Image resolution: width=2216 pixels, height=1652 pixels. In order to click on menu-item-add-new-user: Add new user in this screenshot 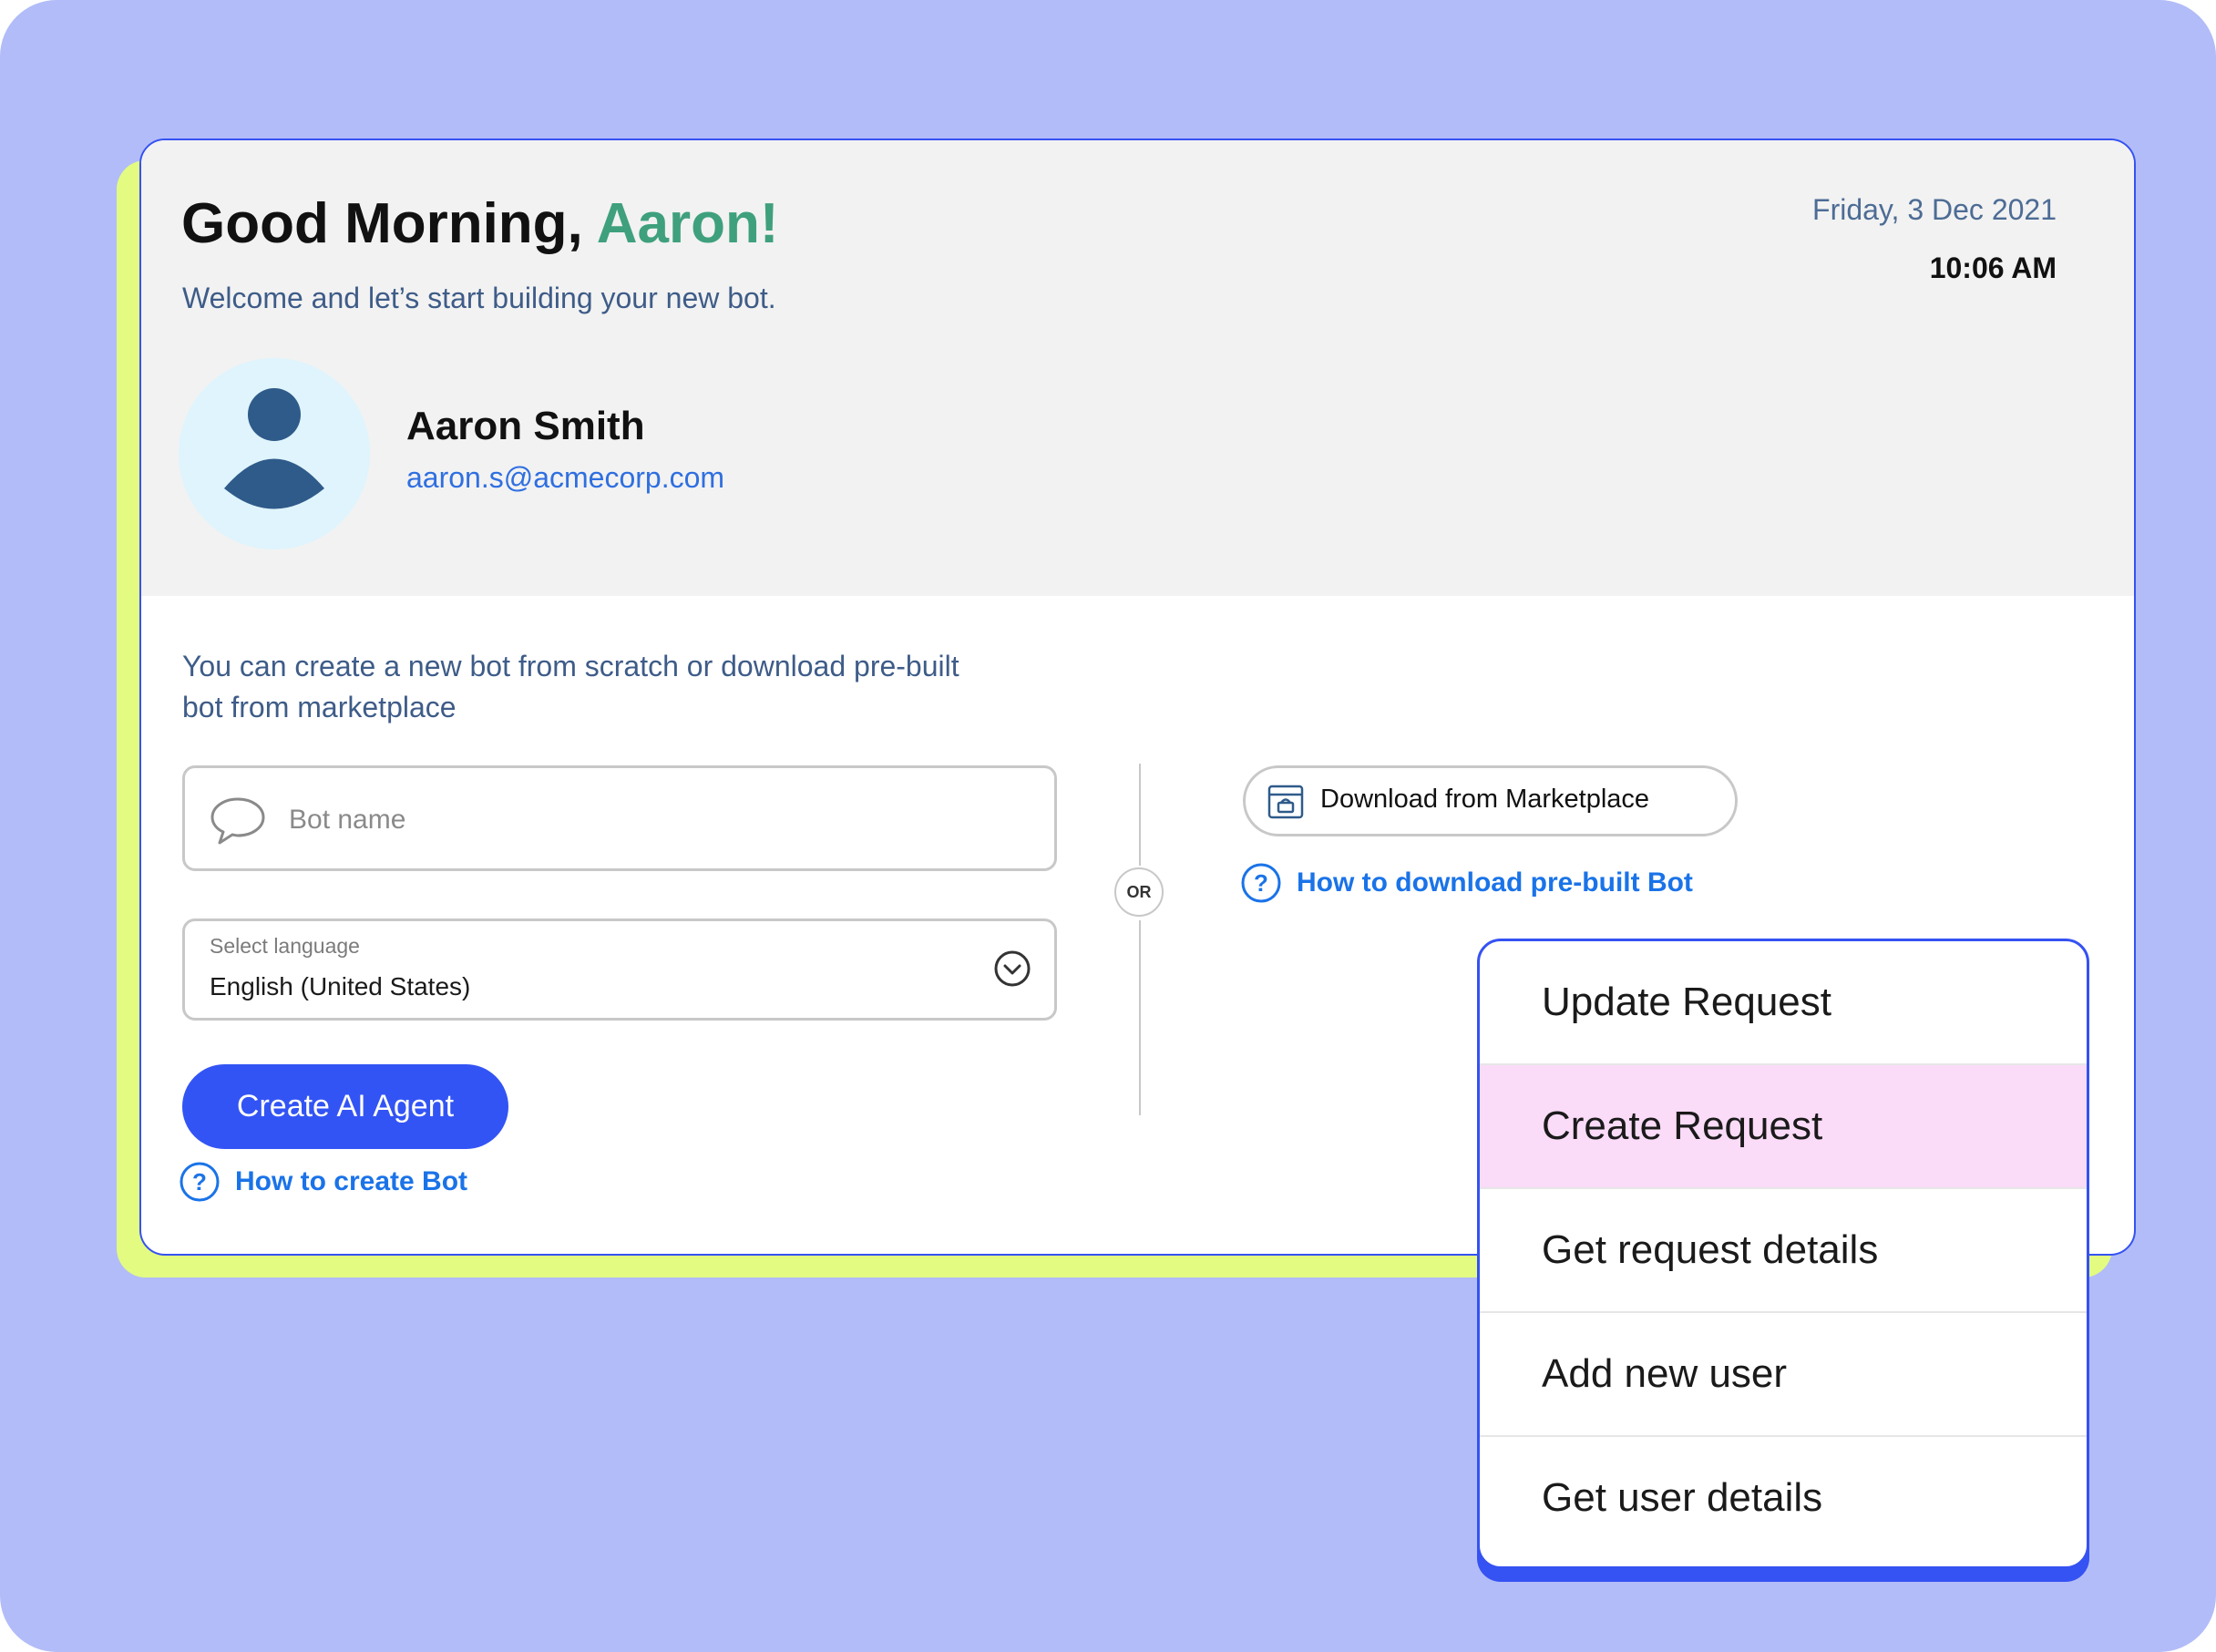, I will do `click(1784, 1374)`.